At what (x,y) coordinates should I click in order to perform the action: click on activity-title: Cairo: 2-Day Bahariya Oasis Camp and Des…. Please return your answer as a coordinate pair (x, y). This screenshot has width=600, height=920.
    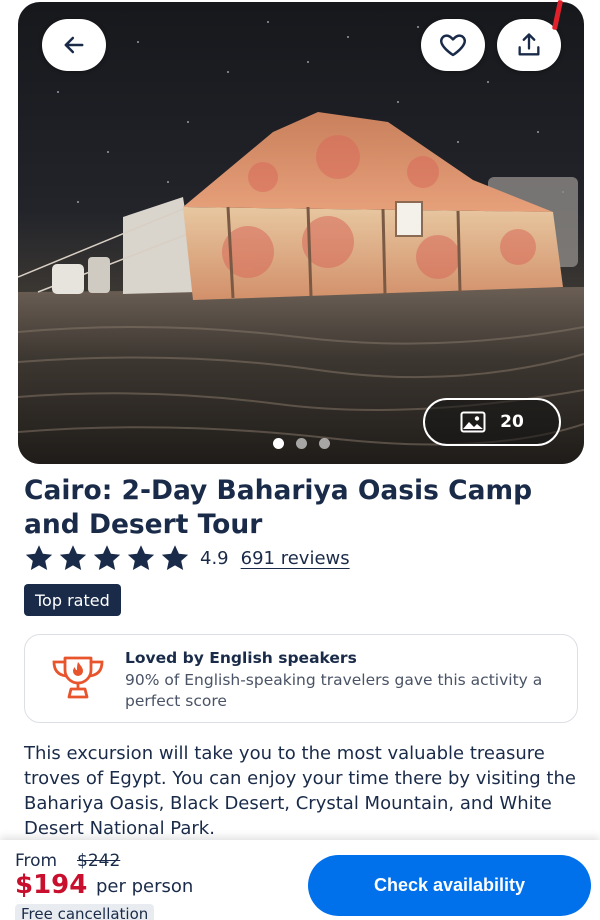
    Looking at the image, I should click on (278, 507).